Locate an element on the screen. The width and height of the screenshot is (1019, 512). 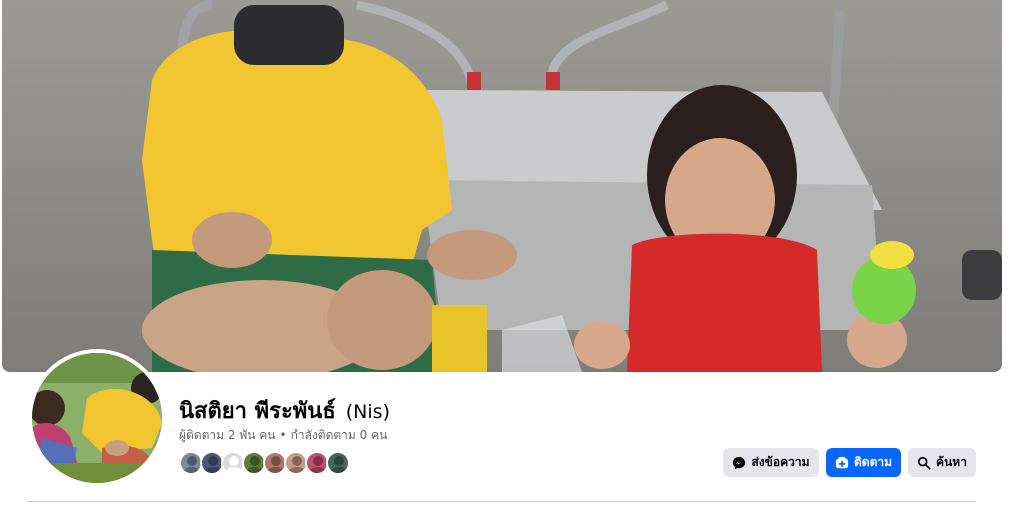
profile-avatar is located at coordinates (97, 418).